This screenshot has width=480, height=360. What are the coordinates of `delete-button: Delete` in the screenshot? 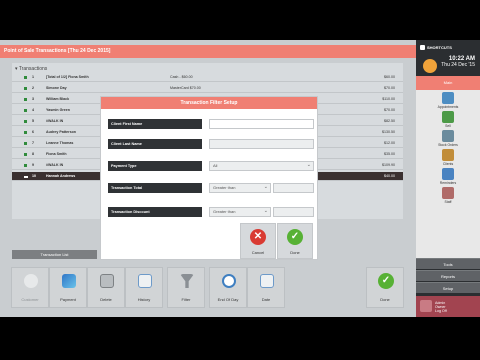 It's located at (106, 287).